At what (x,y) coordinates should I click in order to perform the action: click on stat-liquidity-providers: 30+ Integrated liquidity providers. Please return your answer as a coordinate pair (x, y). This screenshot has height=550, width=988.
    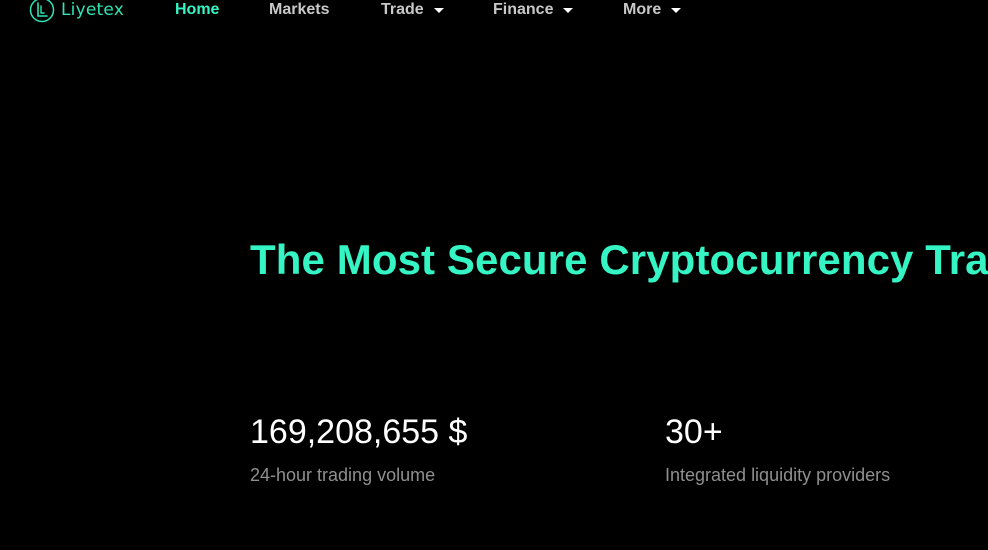
    Looking at the image, I should click on (777, 449).